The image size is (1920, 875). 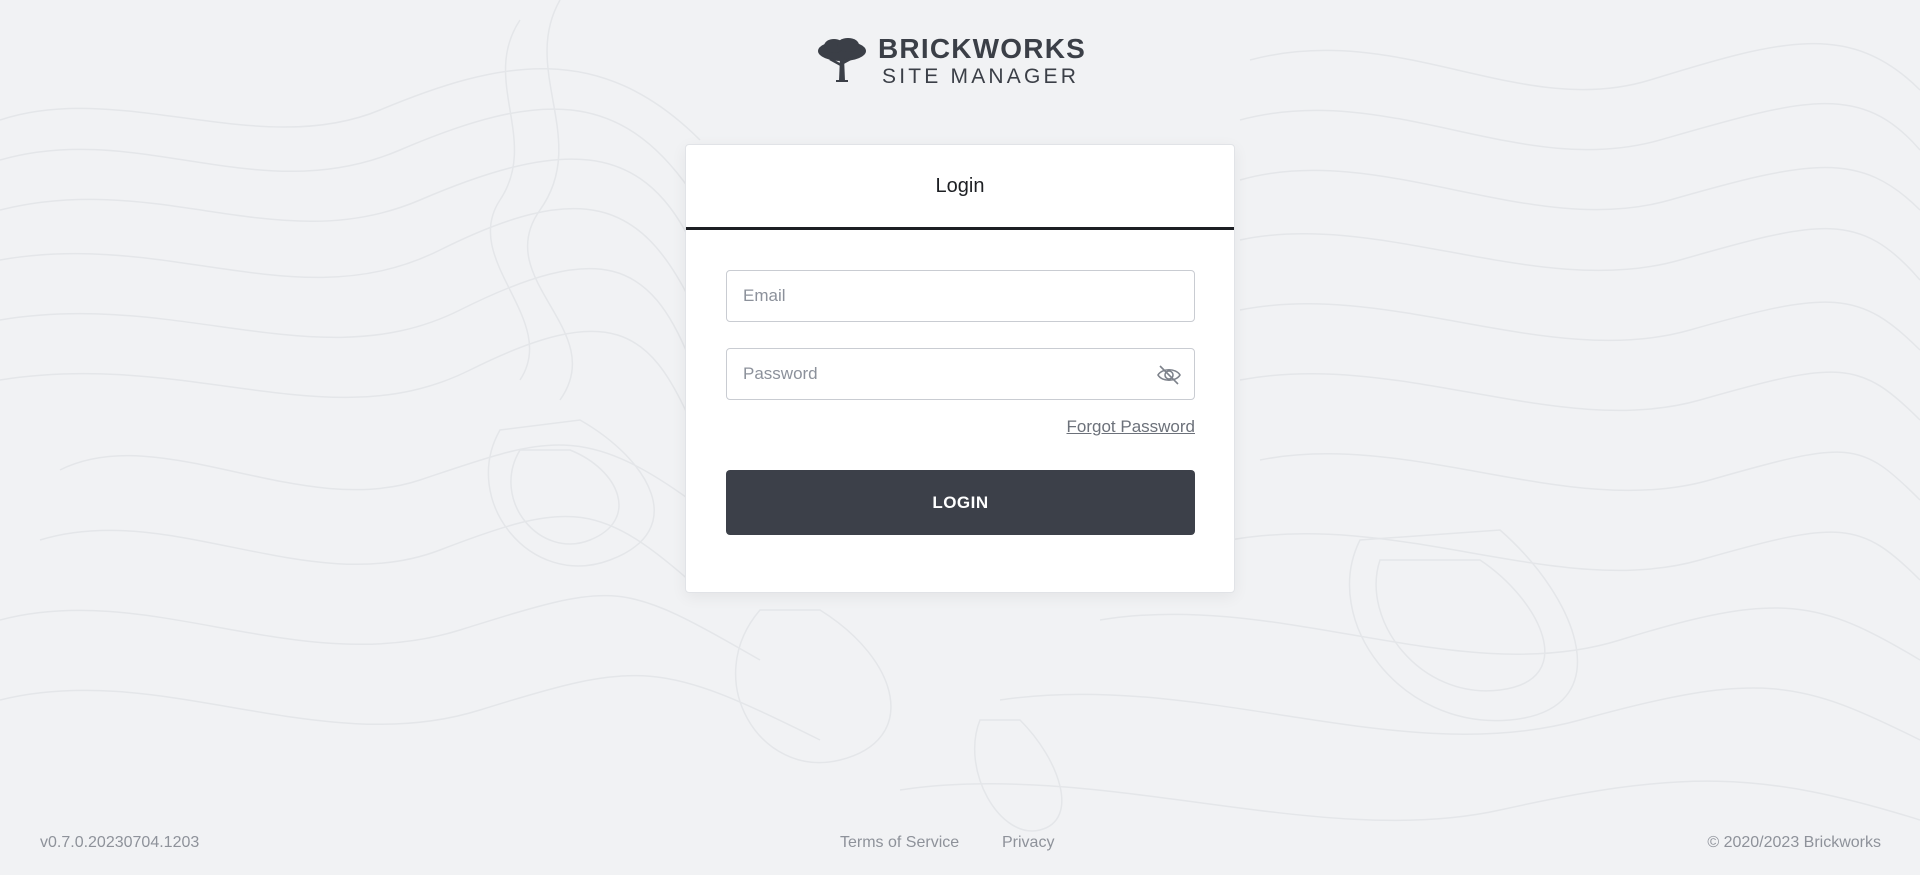 I want to click on eye-off-icon, so click(x=1169, y=375).